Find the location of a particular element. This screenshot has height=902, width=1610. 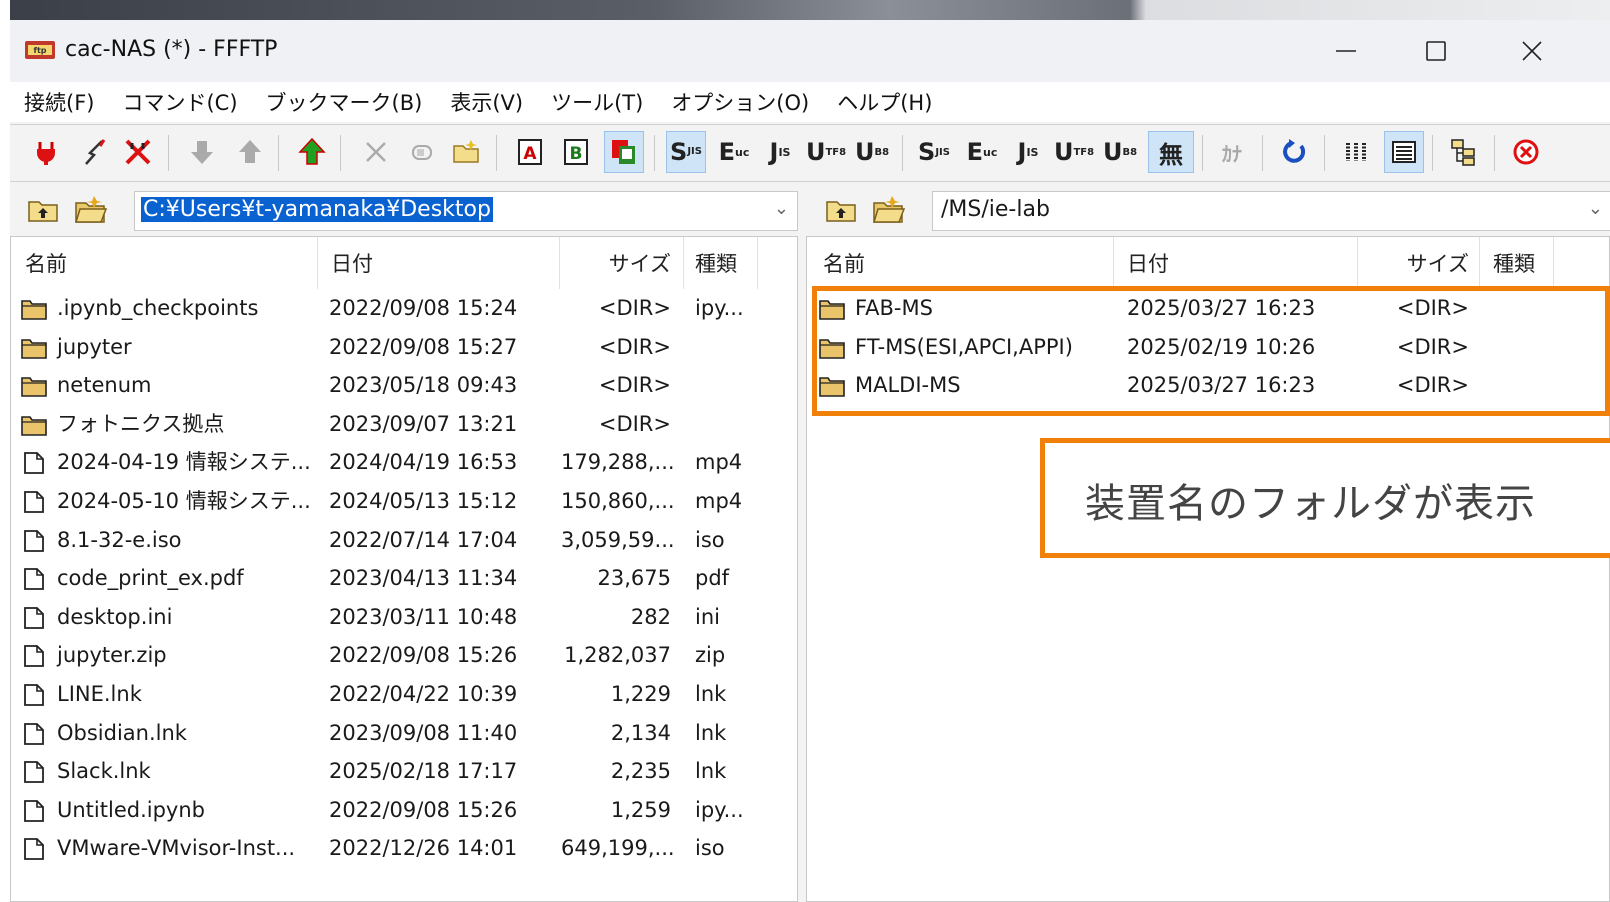

local-col-name: 名前 is located at coordinates (170, 263).